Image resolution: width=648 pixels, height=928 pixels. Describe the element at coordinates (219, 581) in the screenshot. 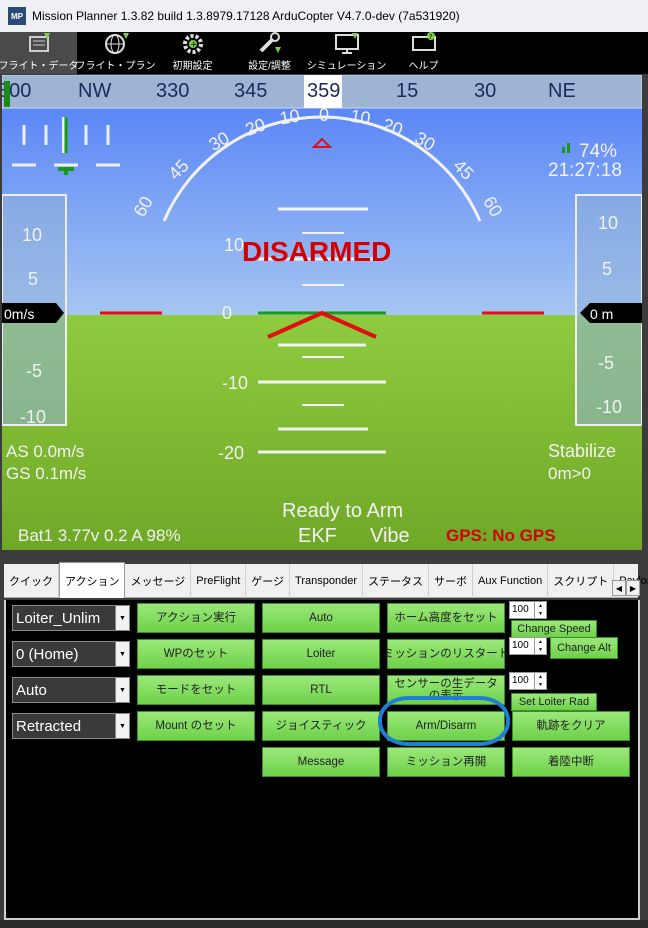

I see `tab-preflight: PreFlight` at that location.